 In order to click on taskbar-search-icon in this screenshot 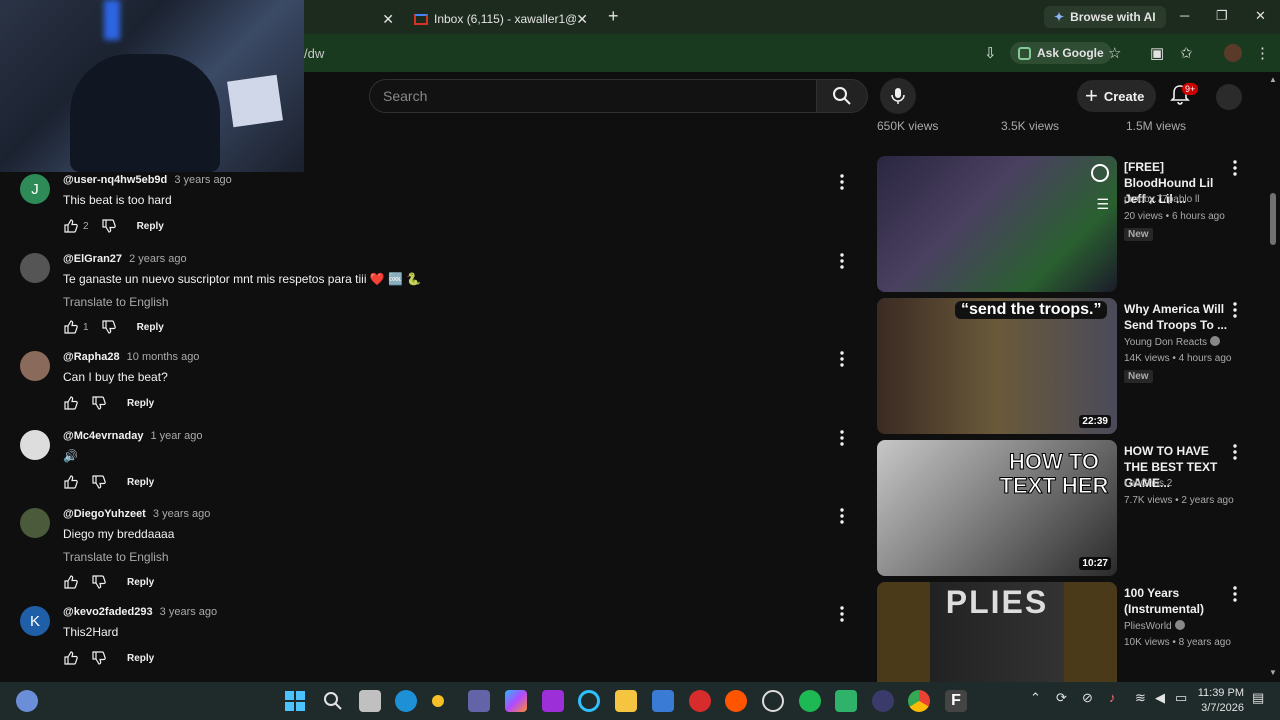, I will do `click(333, 701)`.